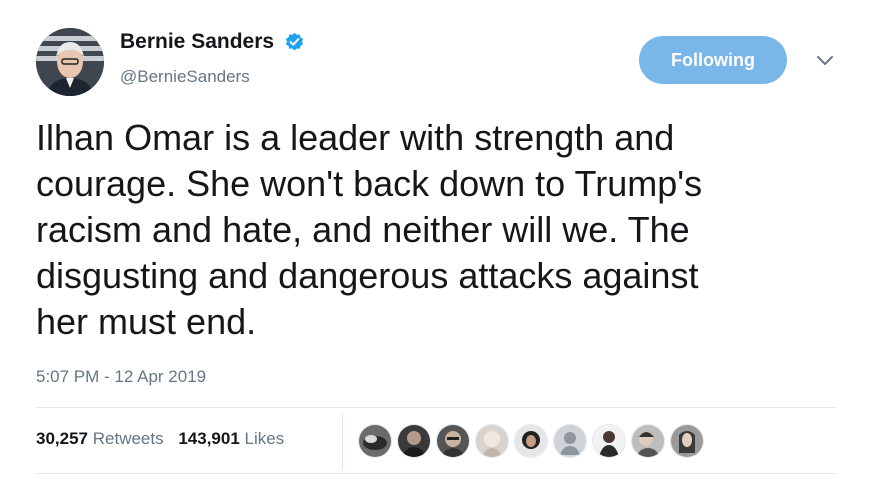 This screenshot has height=479, width=880. I want to click on likes-stat: 143,901 Likes, so click(231, 438).